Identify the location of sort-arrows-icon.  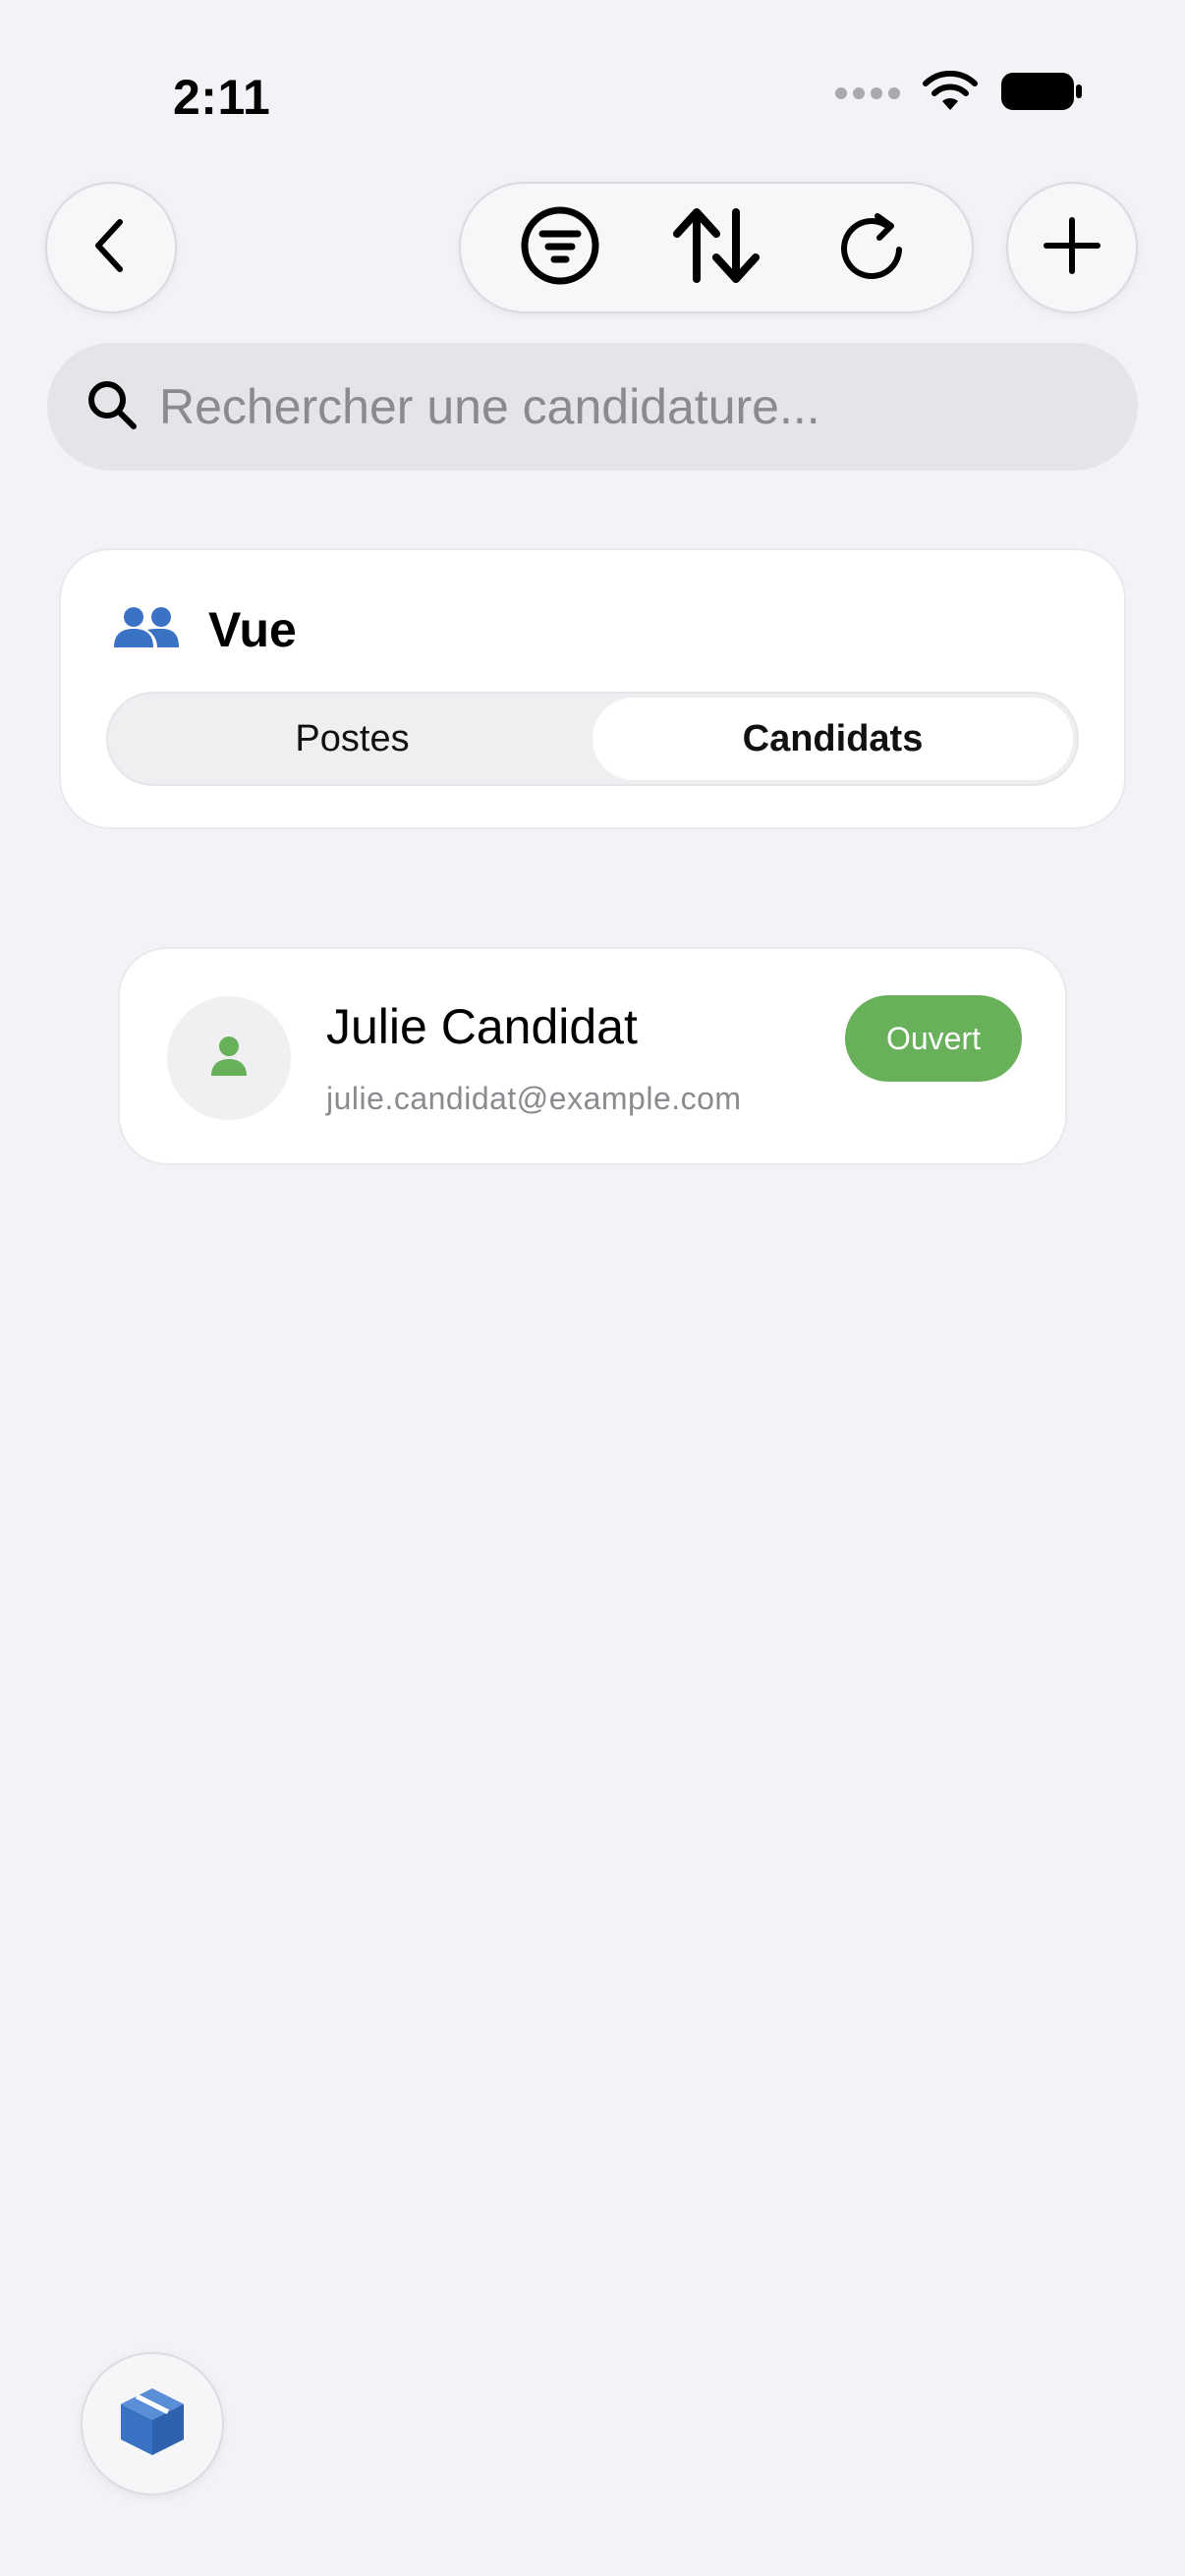
(716, 248).